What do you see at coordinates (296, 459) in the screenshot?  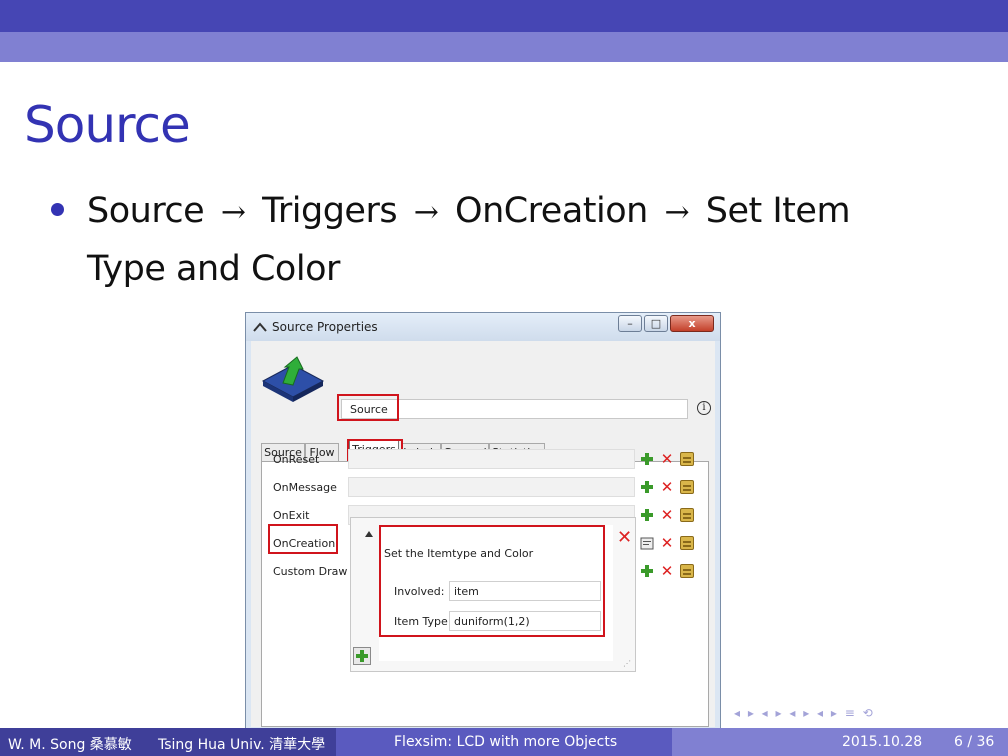 I see `trigger-onreset-label: OnReset` at bounding box center [296, 459].